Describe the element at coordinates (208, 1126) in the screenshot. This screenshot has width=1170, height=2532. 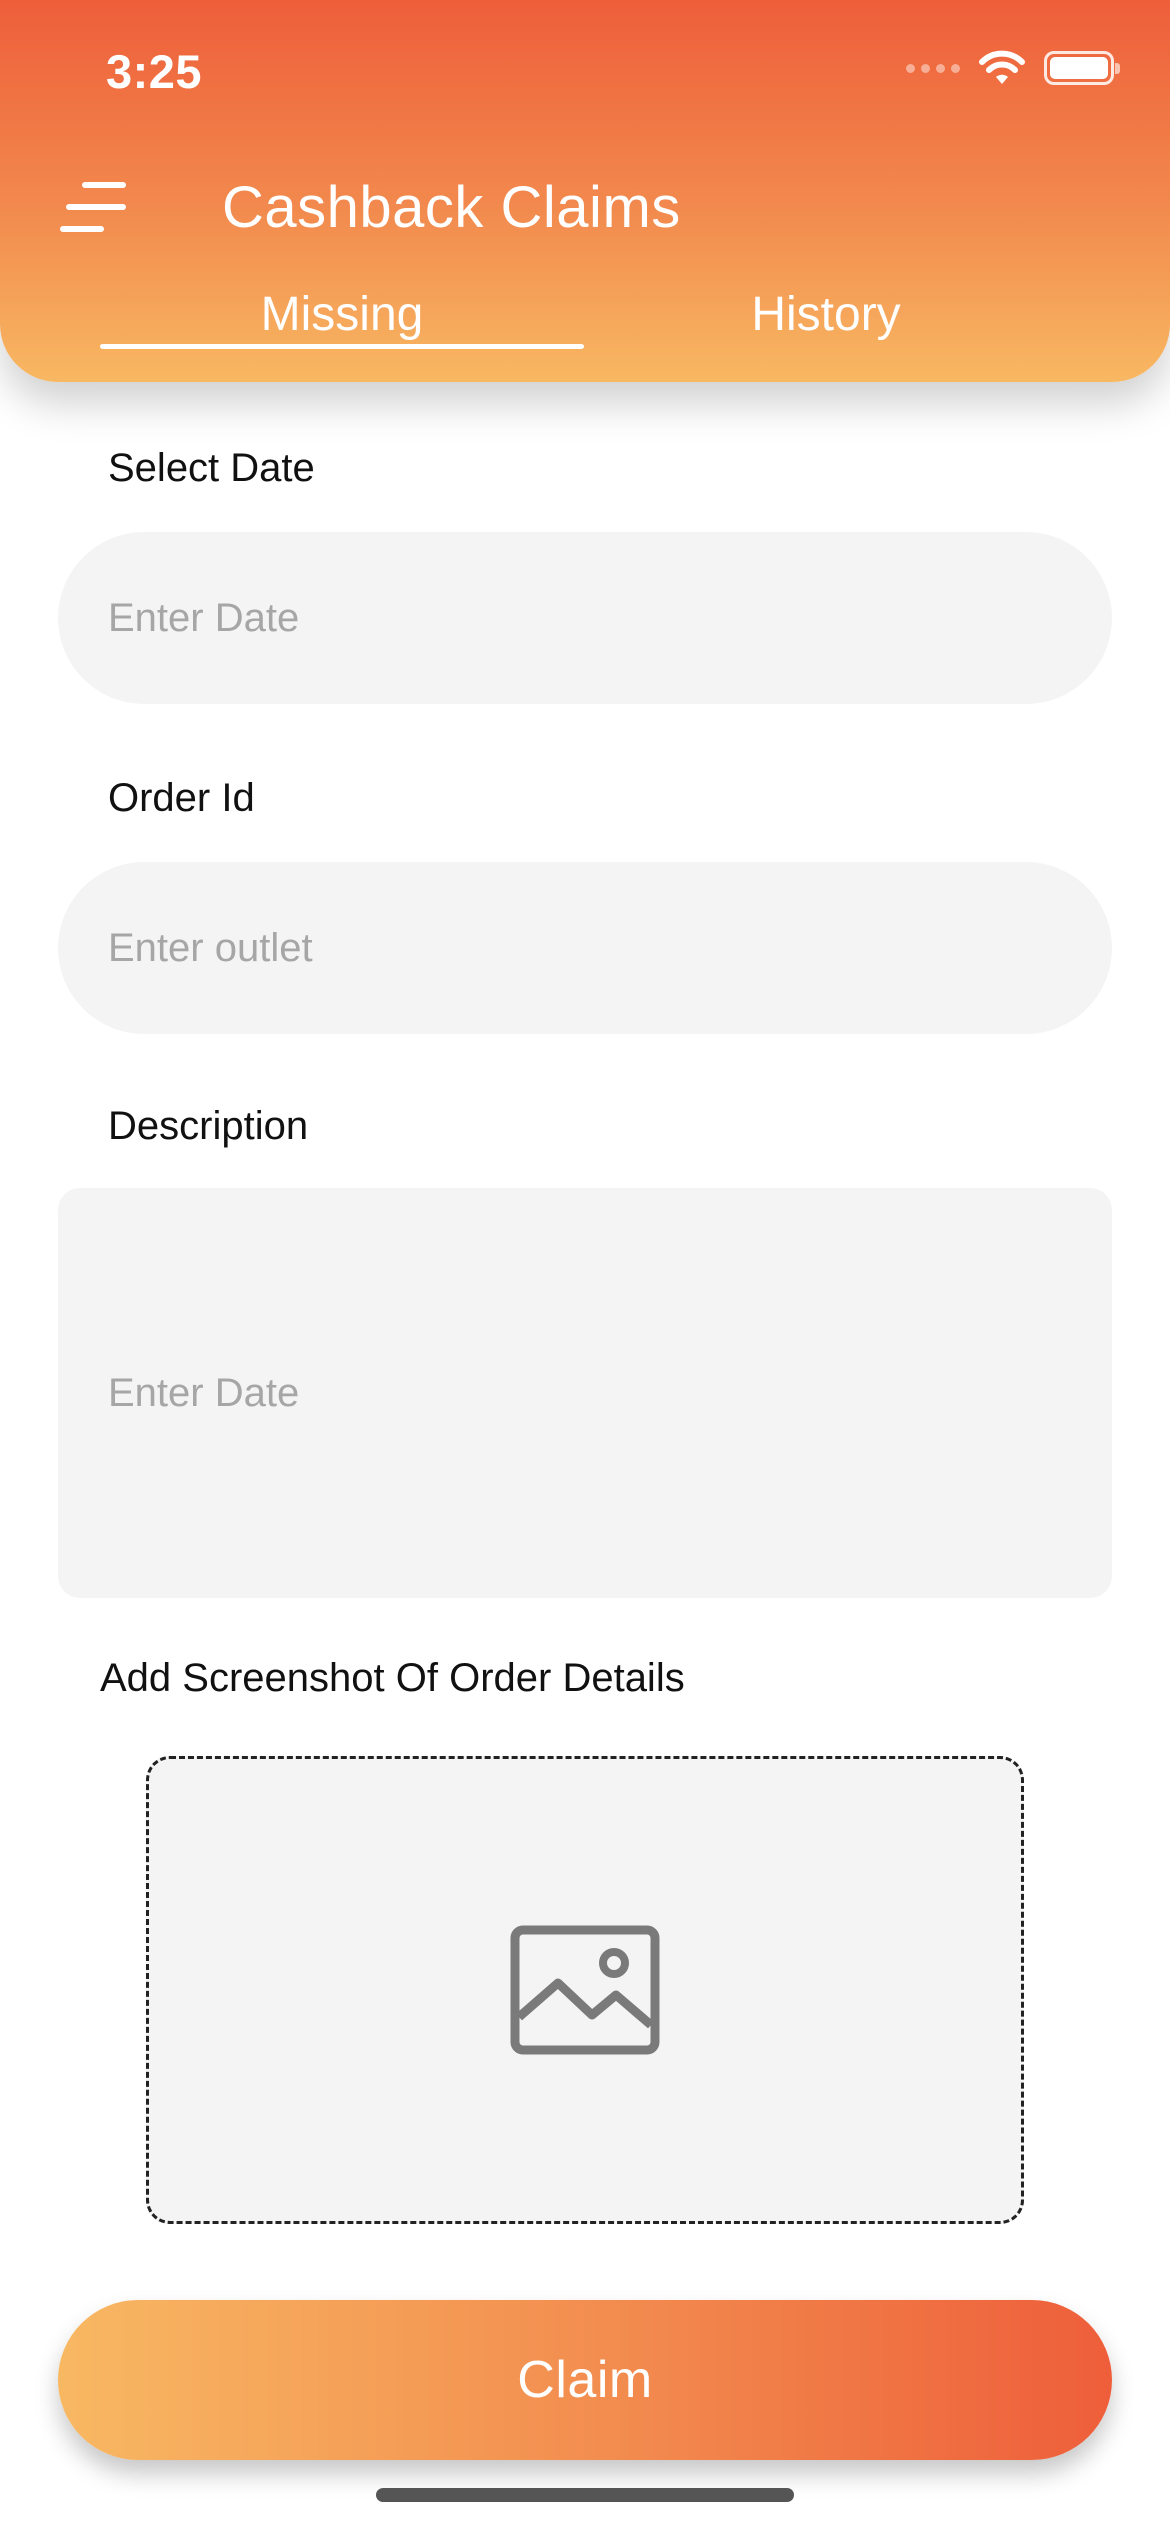
I see `description-label: Description` at that location.